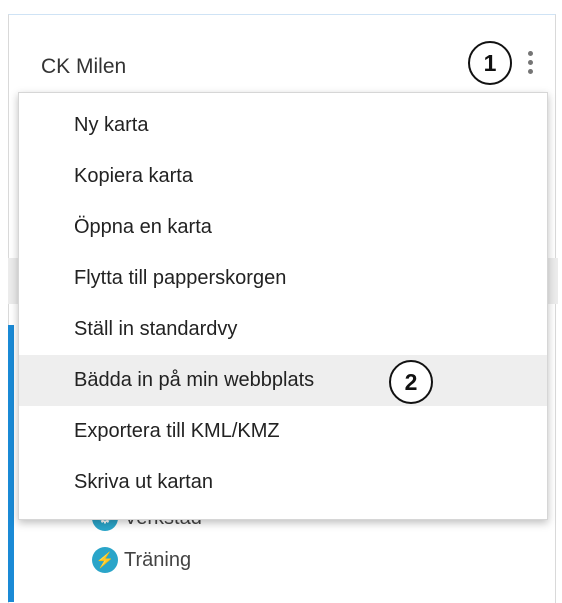 This screenshot has height=603, width=562. I want to click on menu-item-new-map: Ny karta, so click(283, 125).